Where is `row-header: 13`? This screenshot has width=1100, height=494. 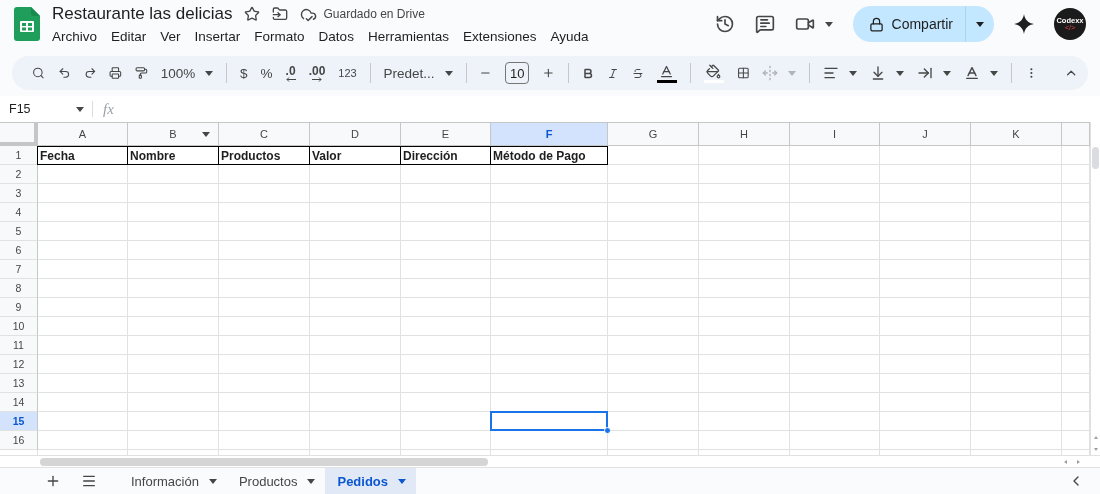 row-header: 13 is located at coordinates (19, 383).